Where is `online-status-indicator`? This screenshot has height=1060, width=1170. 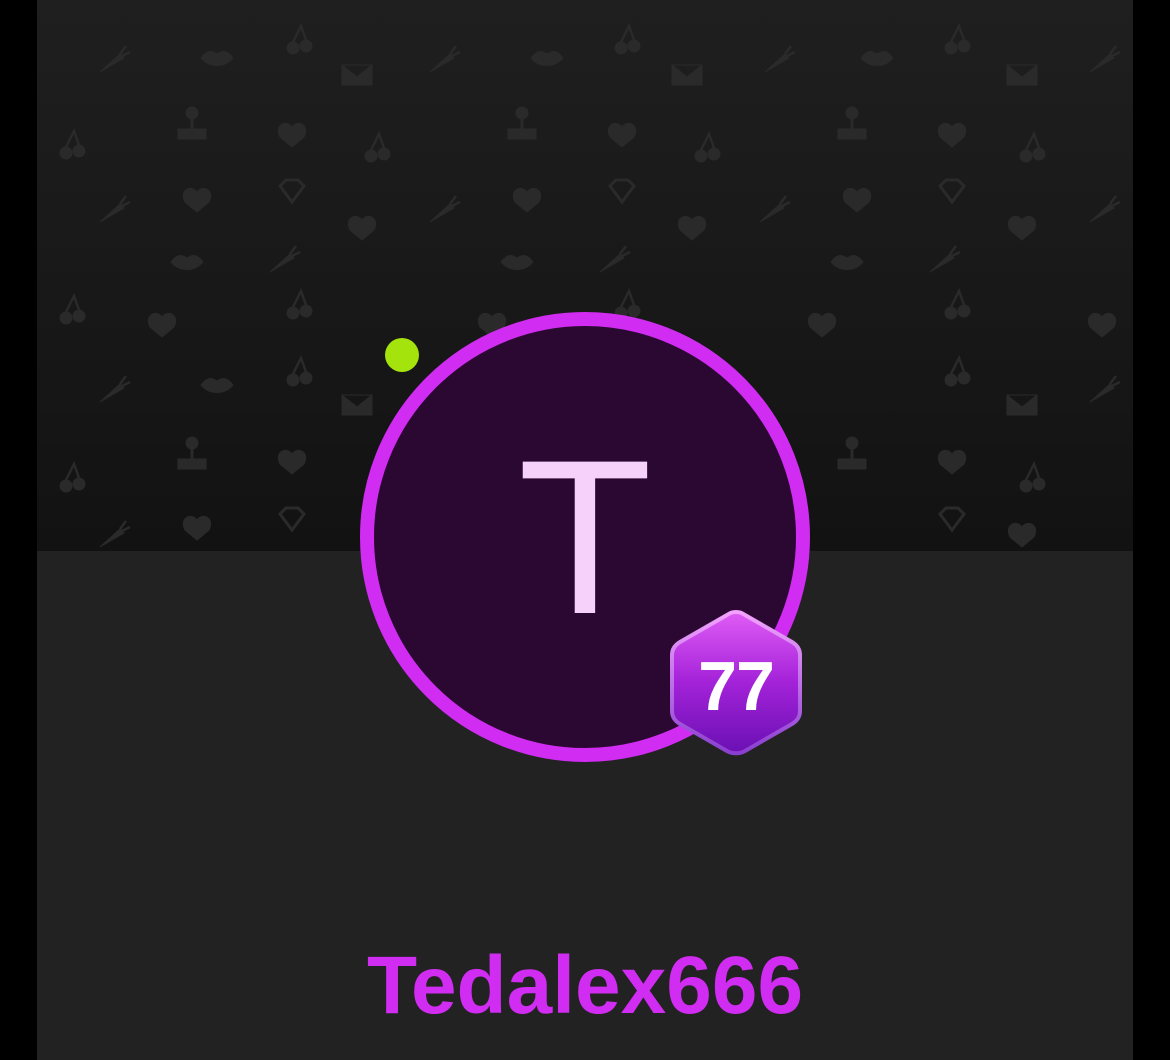 online-status-indicator is located at coordinates (402, 355).